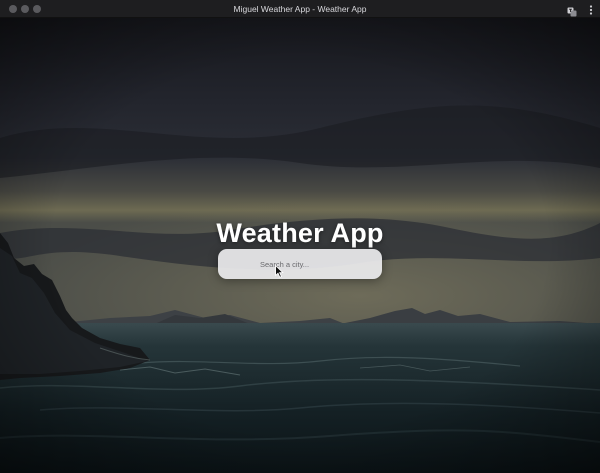 Image resolution: width=600 pixels, height=473 pixels. I want to click on page-title: Weather App, so click(300, 233).